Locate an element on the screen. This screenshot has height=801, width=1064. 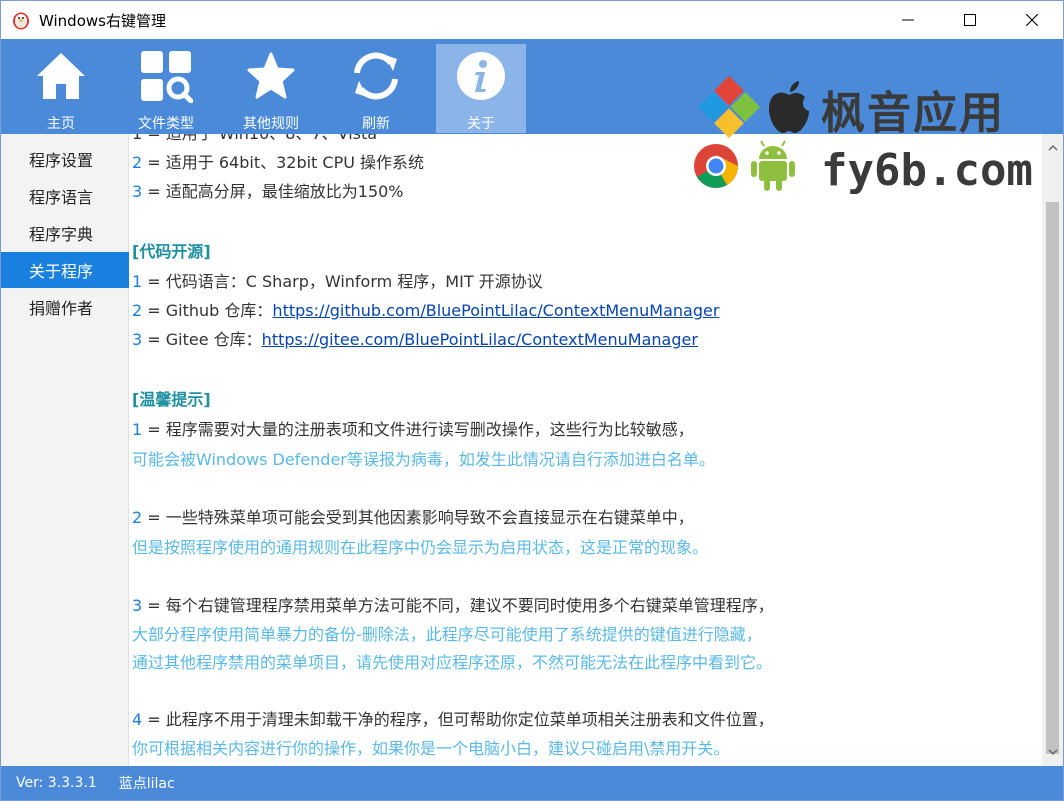
android-logo-icon is located at coordinates (773, 165).